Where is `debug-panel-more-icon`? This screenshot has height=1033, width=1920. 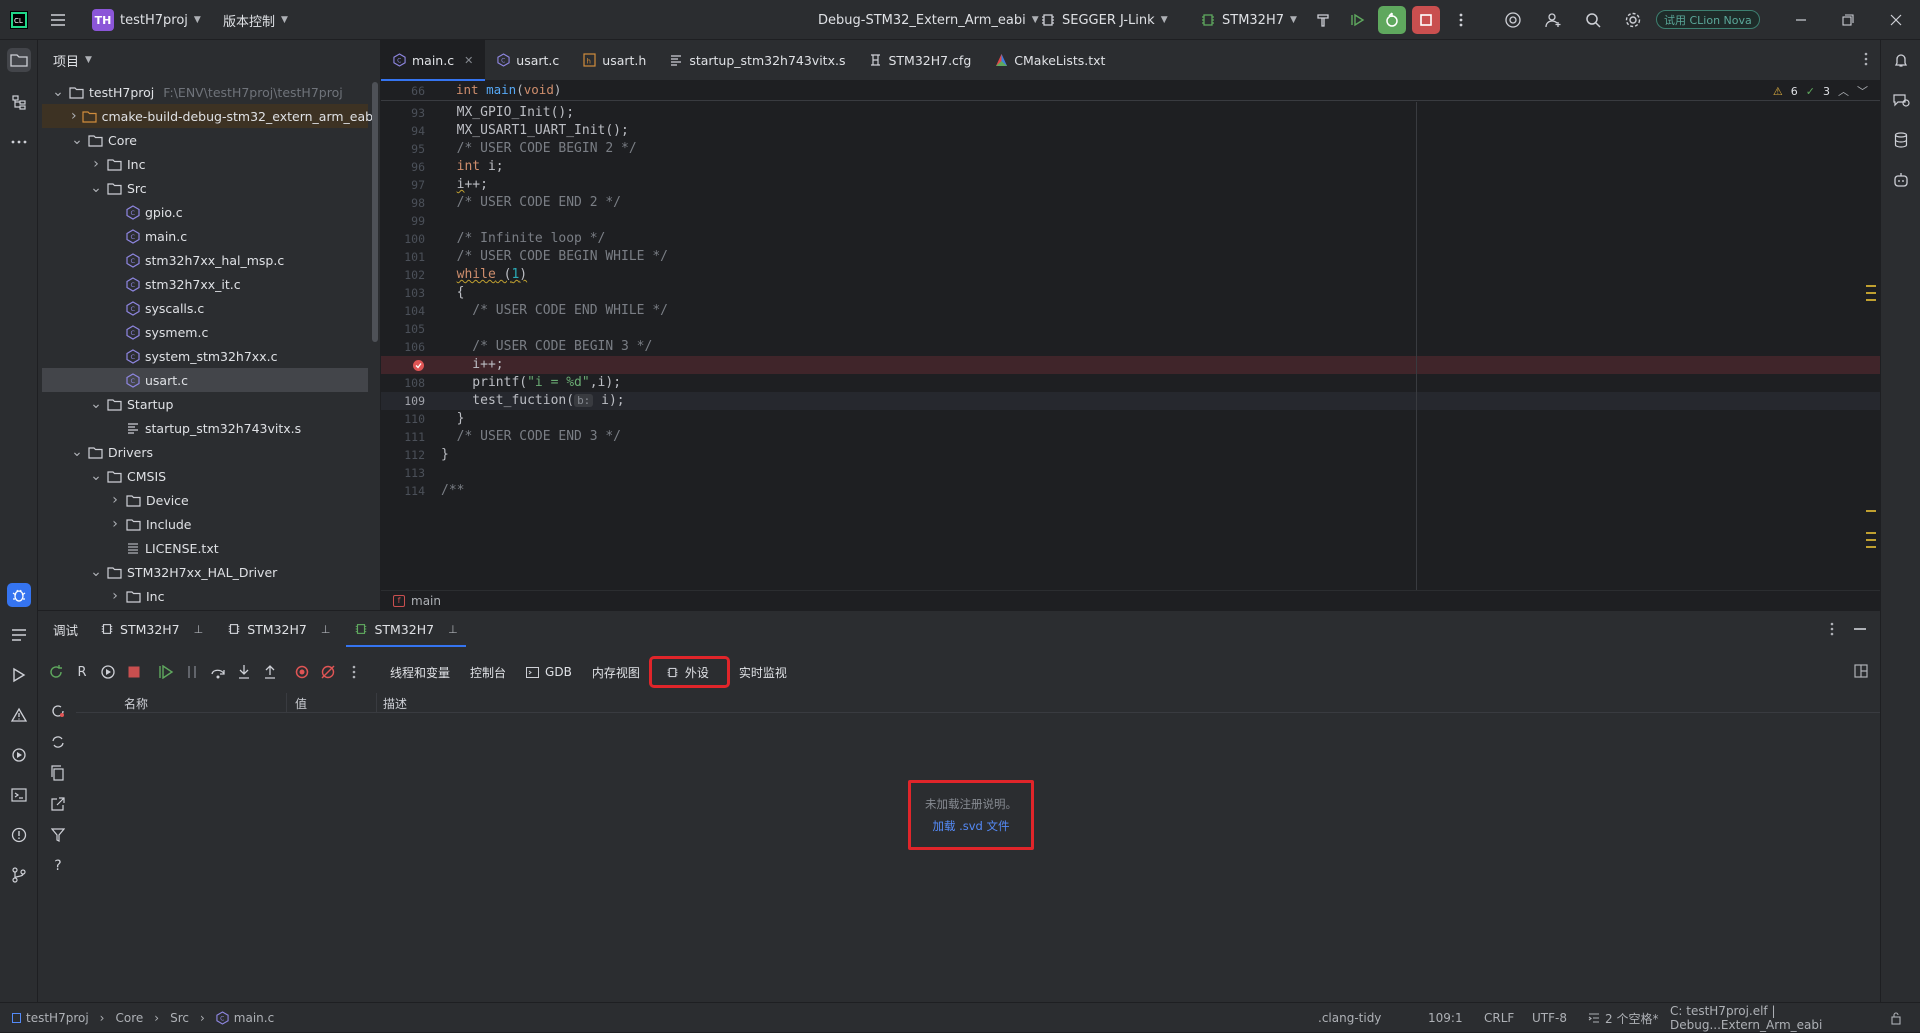 debug-panel-more-icon is located at coordinates (1832, 629).